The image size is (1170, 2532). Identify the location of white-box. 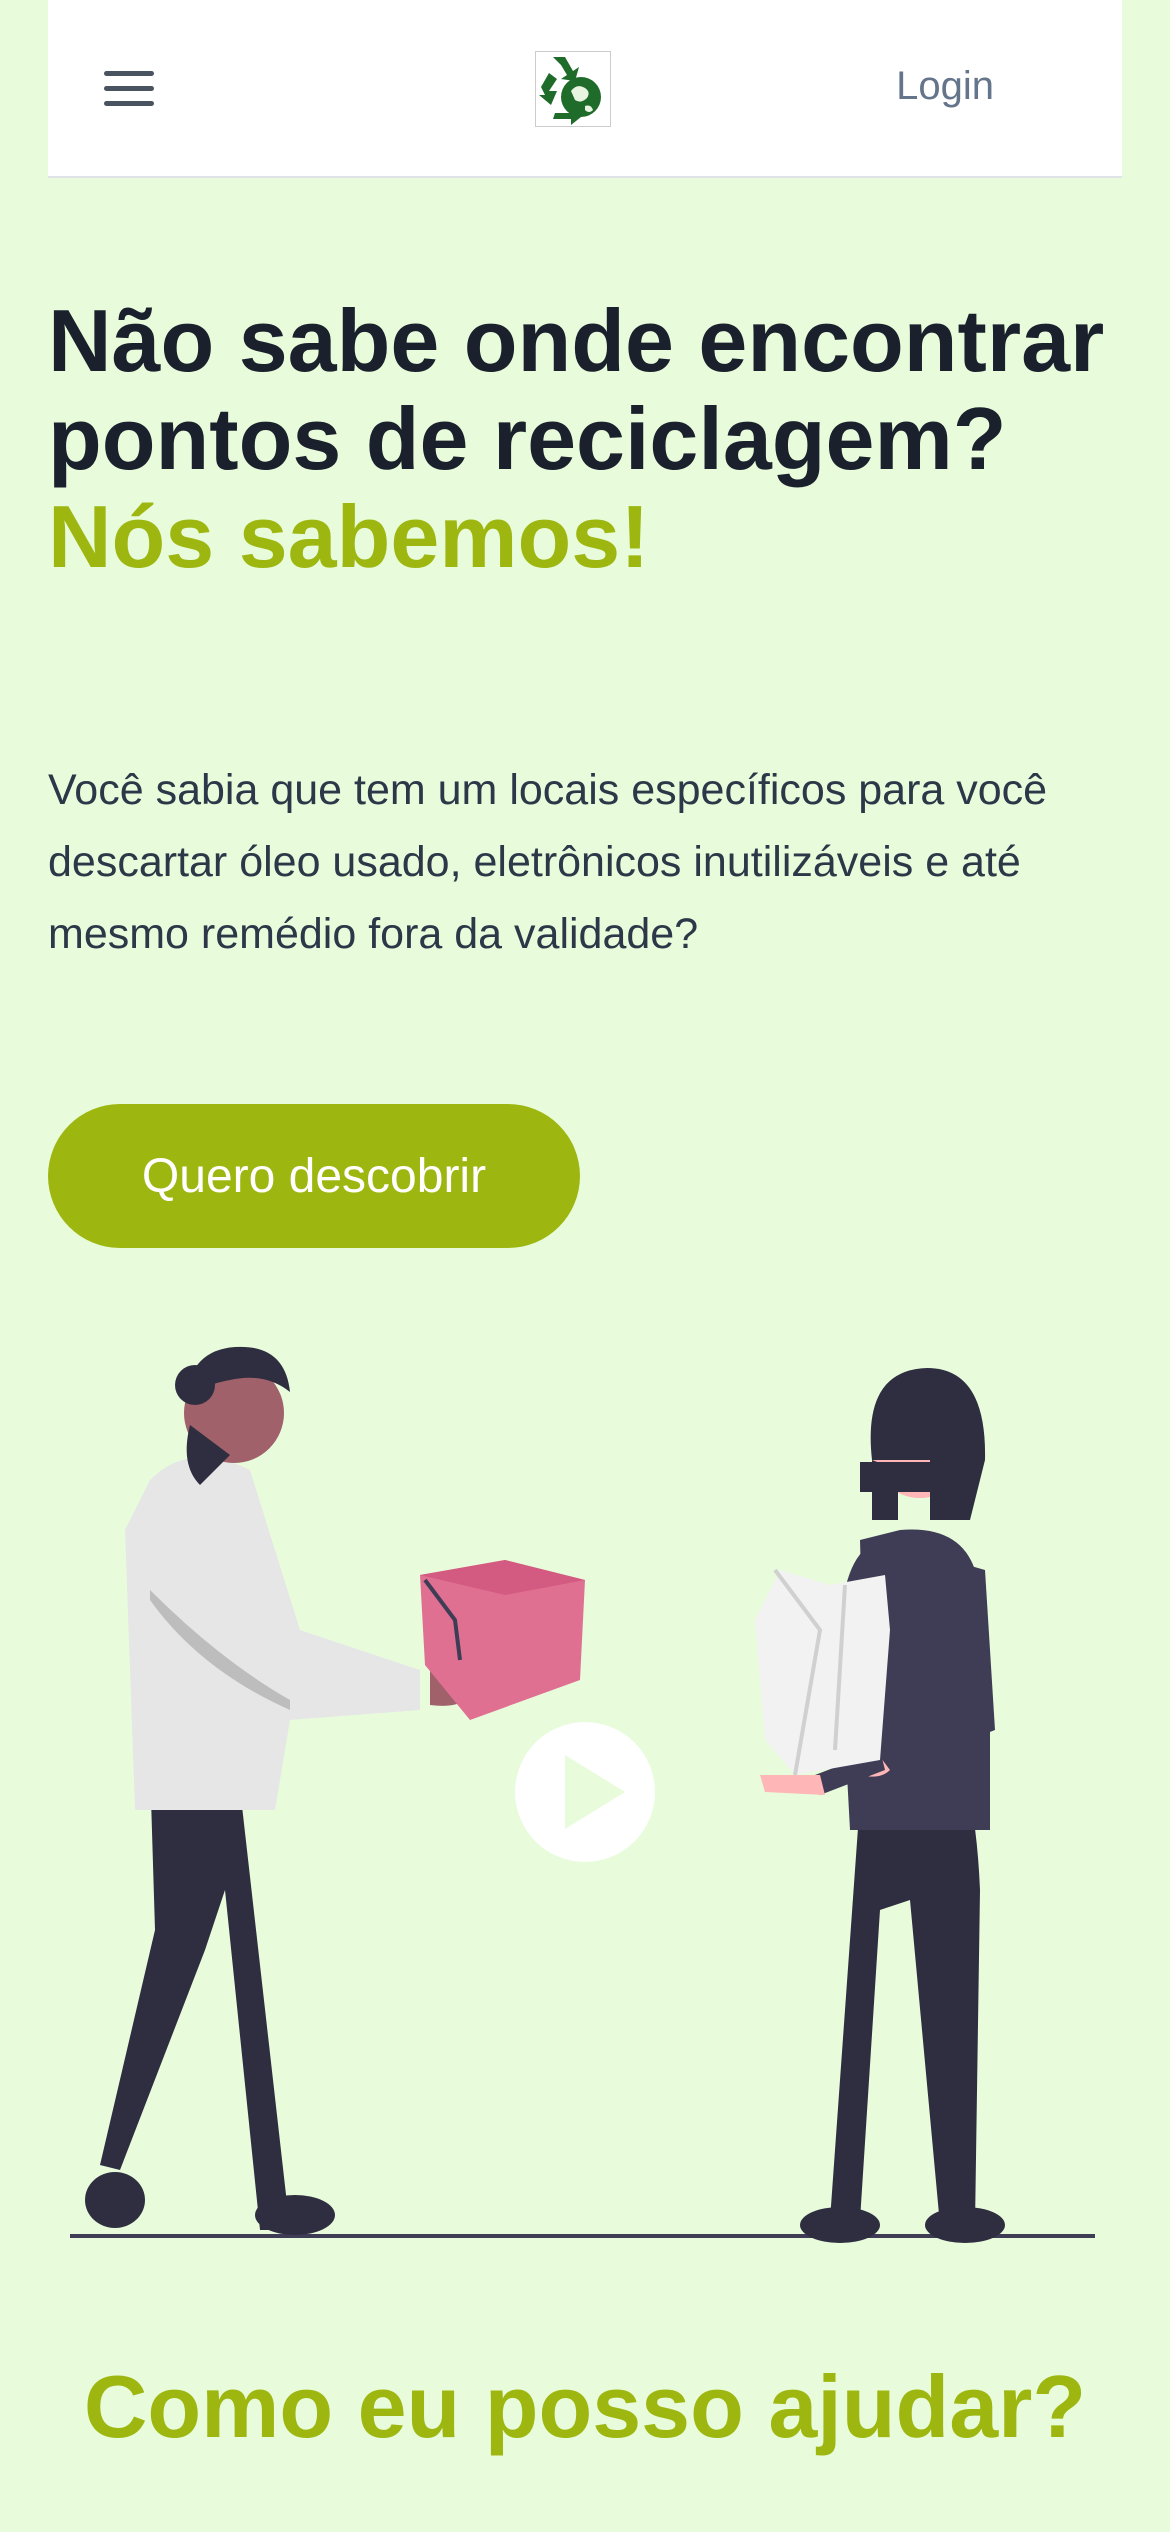
(822, 1672).